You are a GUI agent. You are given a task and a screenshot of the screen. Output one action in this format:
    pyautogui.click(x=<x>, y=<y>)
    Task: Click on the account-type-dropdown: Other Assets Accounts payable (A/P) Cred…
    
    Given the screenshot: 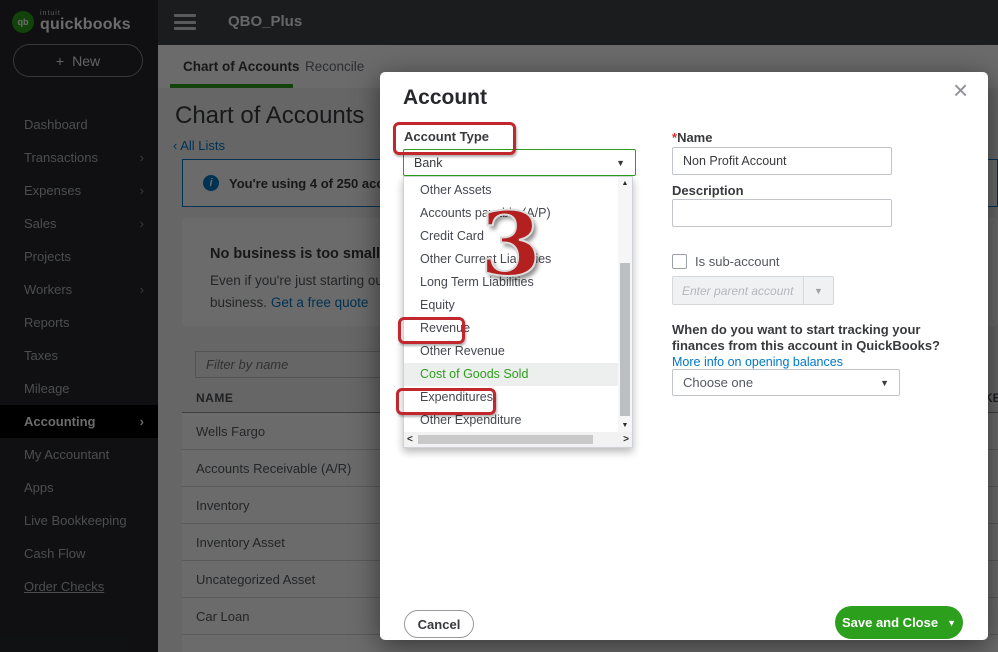 What is the action you would take?
    pyautogui.click(x=518, y=312)
    